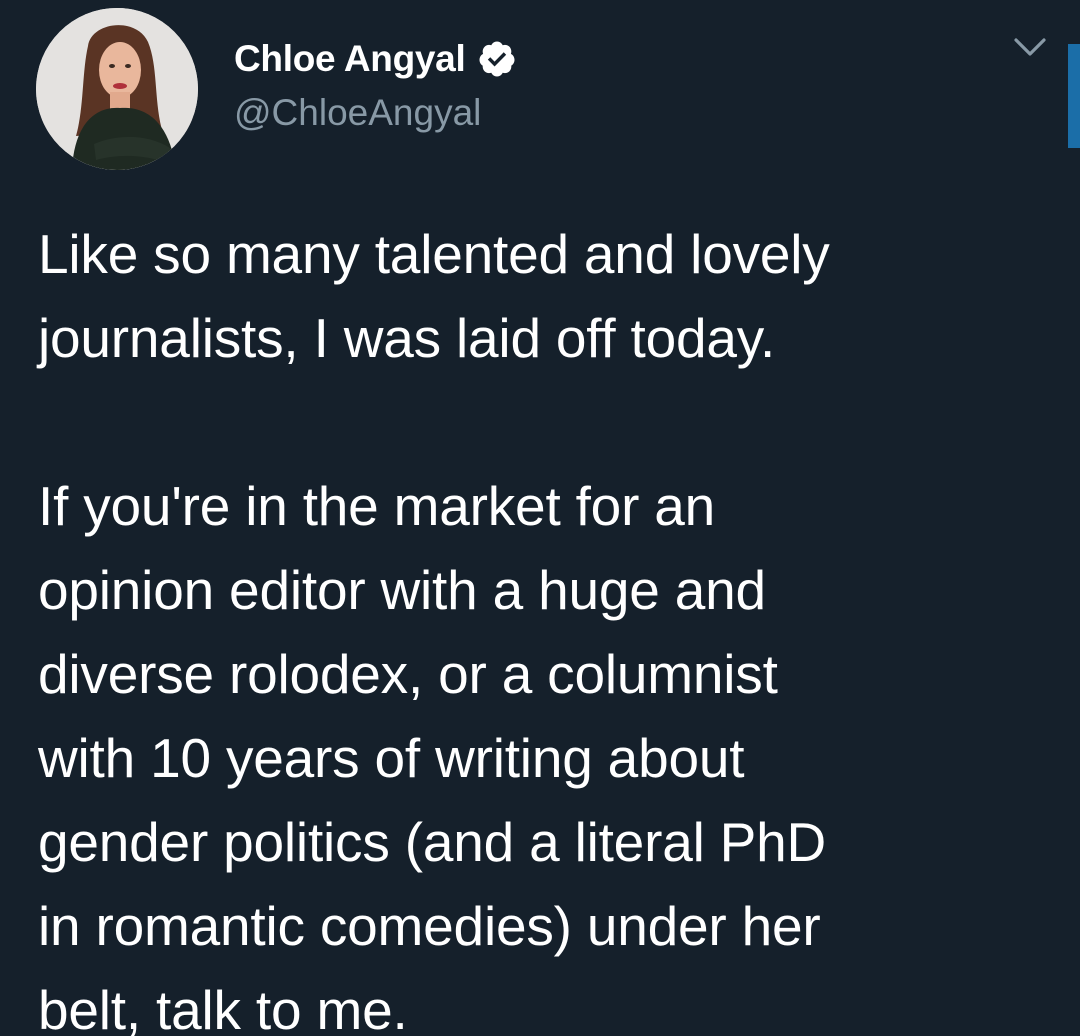  What do you see at coordinates (350, 59) in the screenshot?
I see `display-name: Chloe Angyal` at bounding box center [350, 59].